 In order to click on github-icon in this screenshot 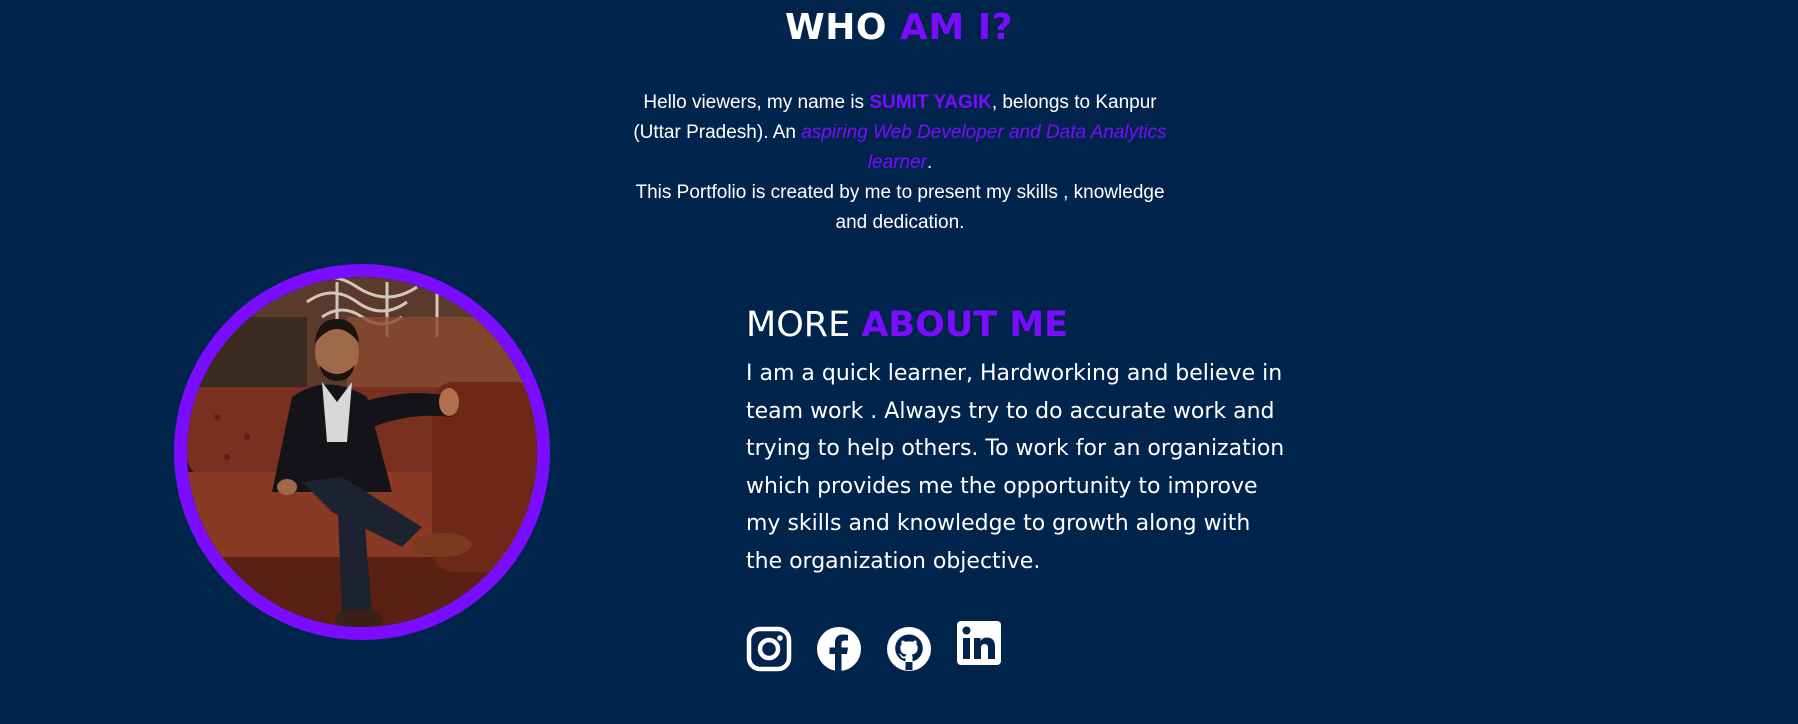, I will do `click(909, 649)`.